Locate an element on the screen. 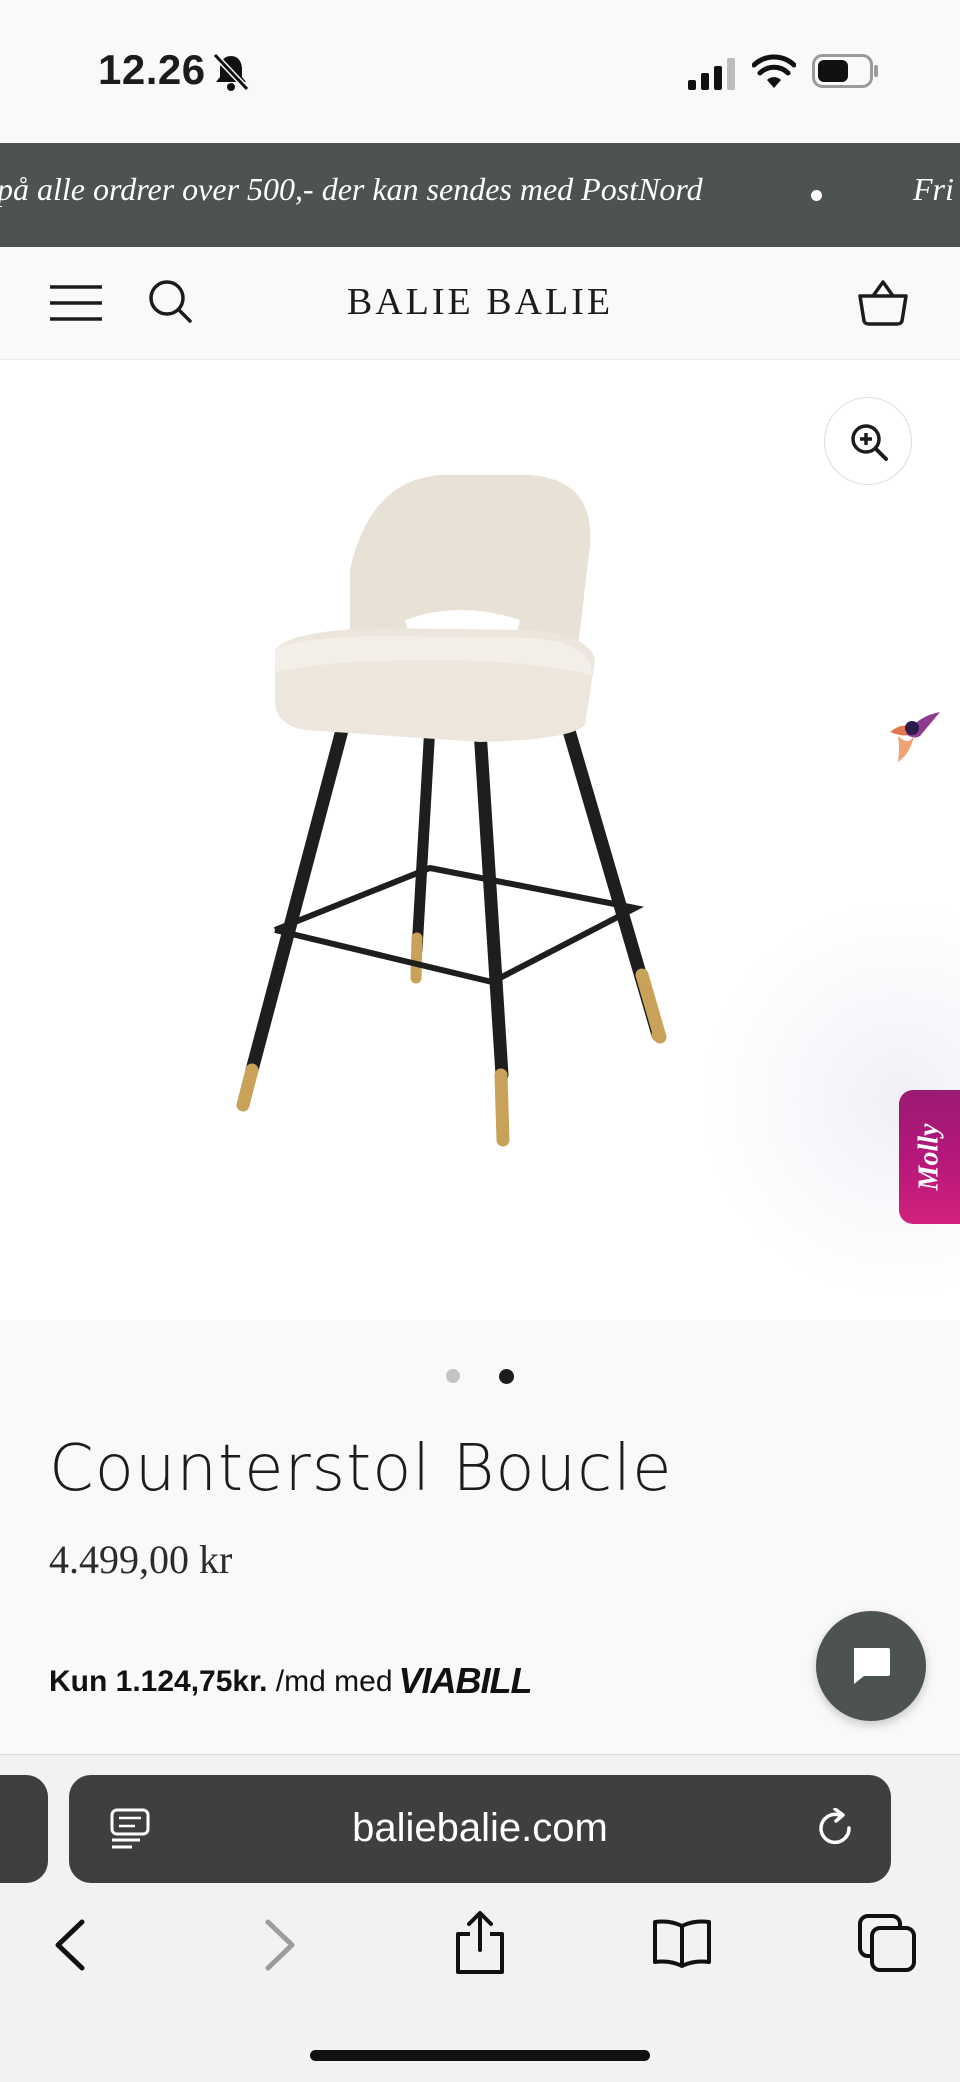 The height and width of the screenshot is (2082, 960). previous-tab-preview is located at coordinates (24, 1829).